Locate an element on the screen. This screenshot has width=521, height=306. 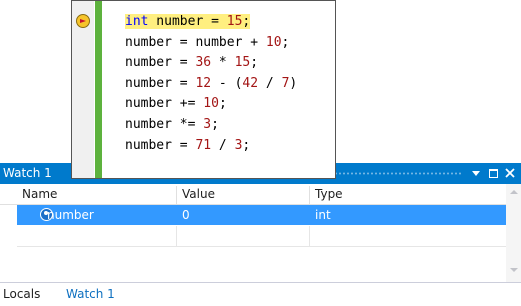
code-number: 42 is located at coordinates (250, 83).